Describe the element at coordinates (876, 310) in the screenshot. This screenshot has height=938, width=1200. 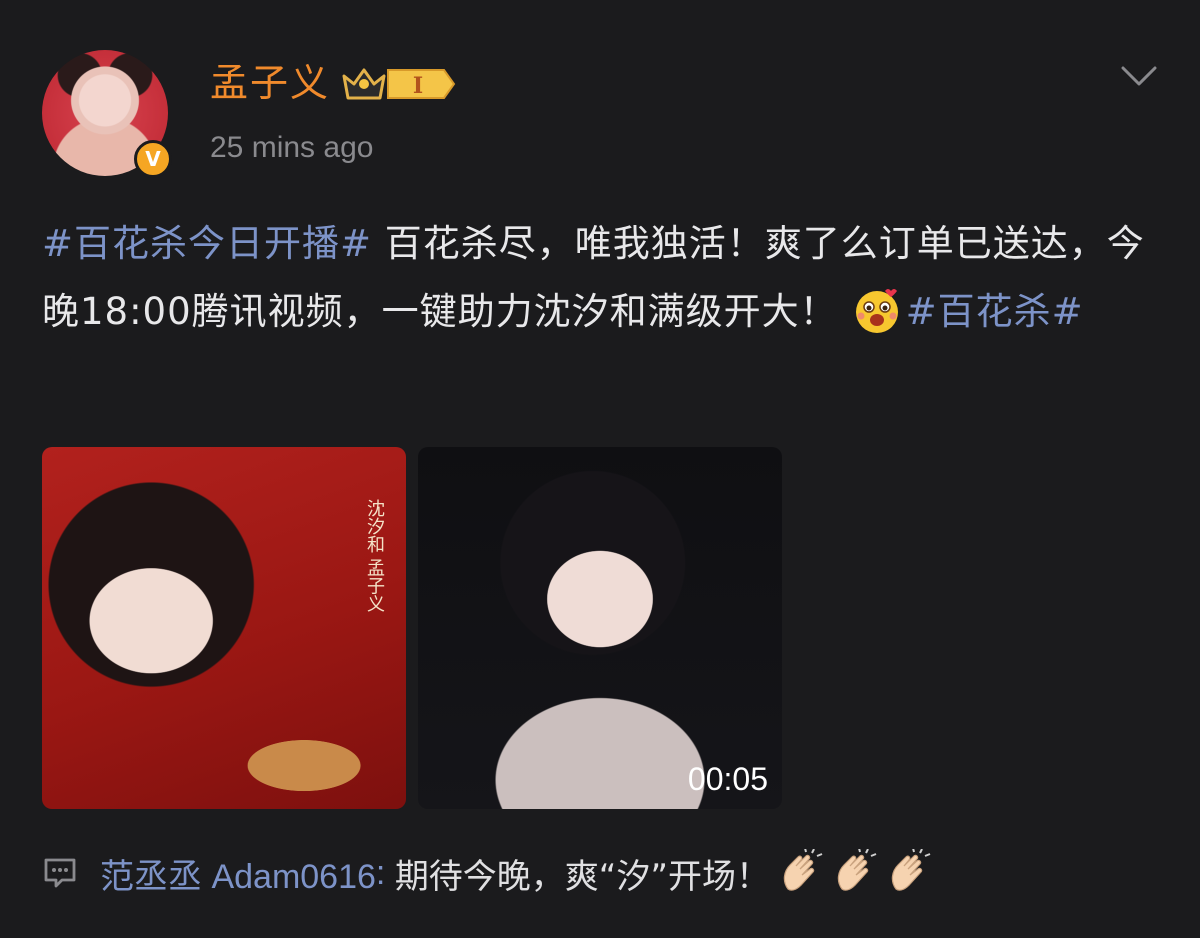
I see `excited-face-emoji-icon` at that location.